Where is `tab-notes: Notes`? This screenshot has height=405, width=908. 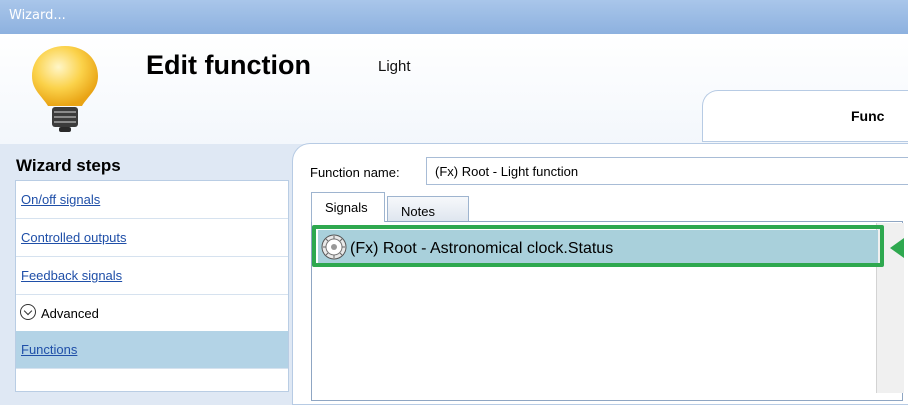
tab-notes: Notes is located at coordinates (428, 209).